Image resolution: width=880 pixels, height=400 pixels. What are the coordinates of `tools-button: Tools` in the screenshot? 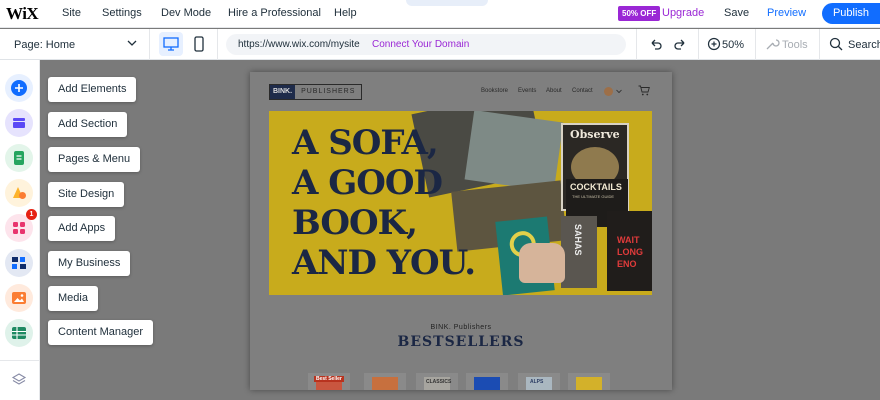 It's located at (795, 45).